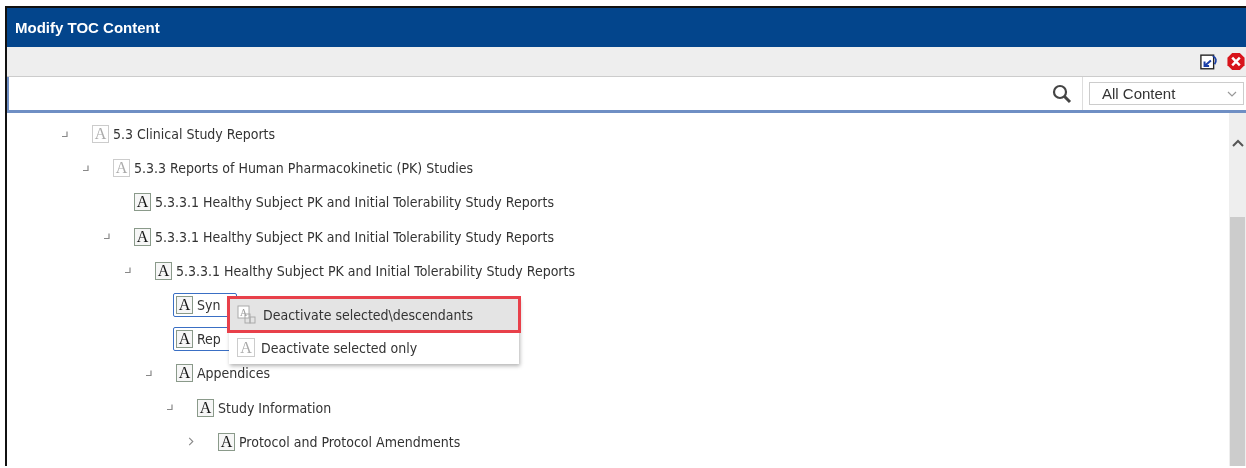 This screenshot has height=468, width=1246. Describe the element at coordinates (1062, 93) in the screenshot. I see `search-icon` at that location.